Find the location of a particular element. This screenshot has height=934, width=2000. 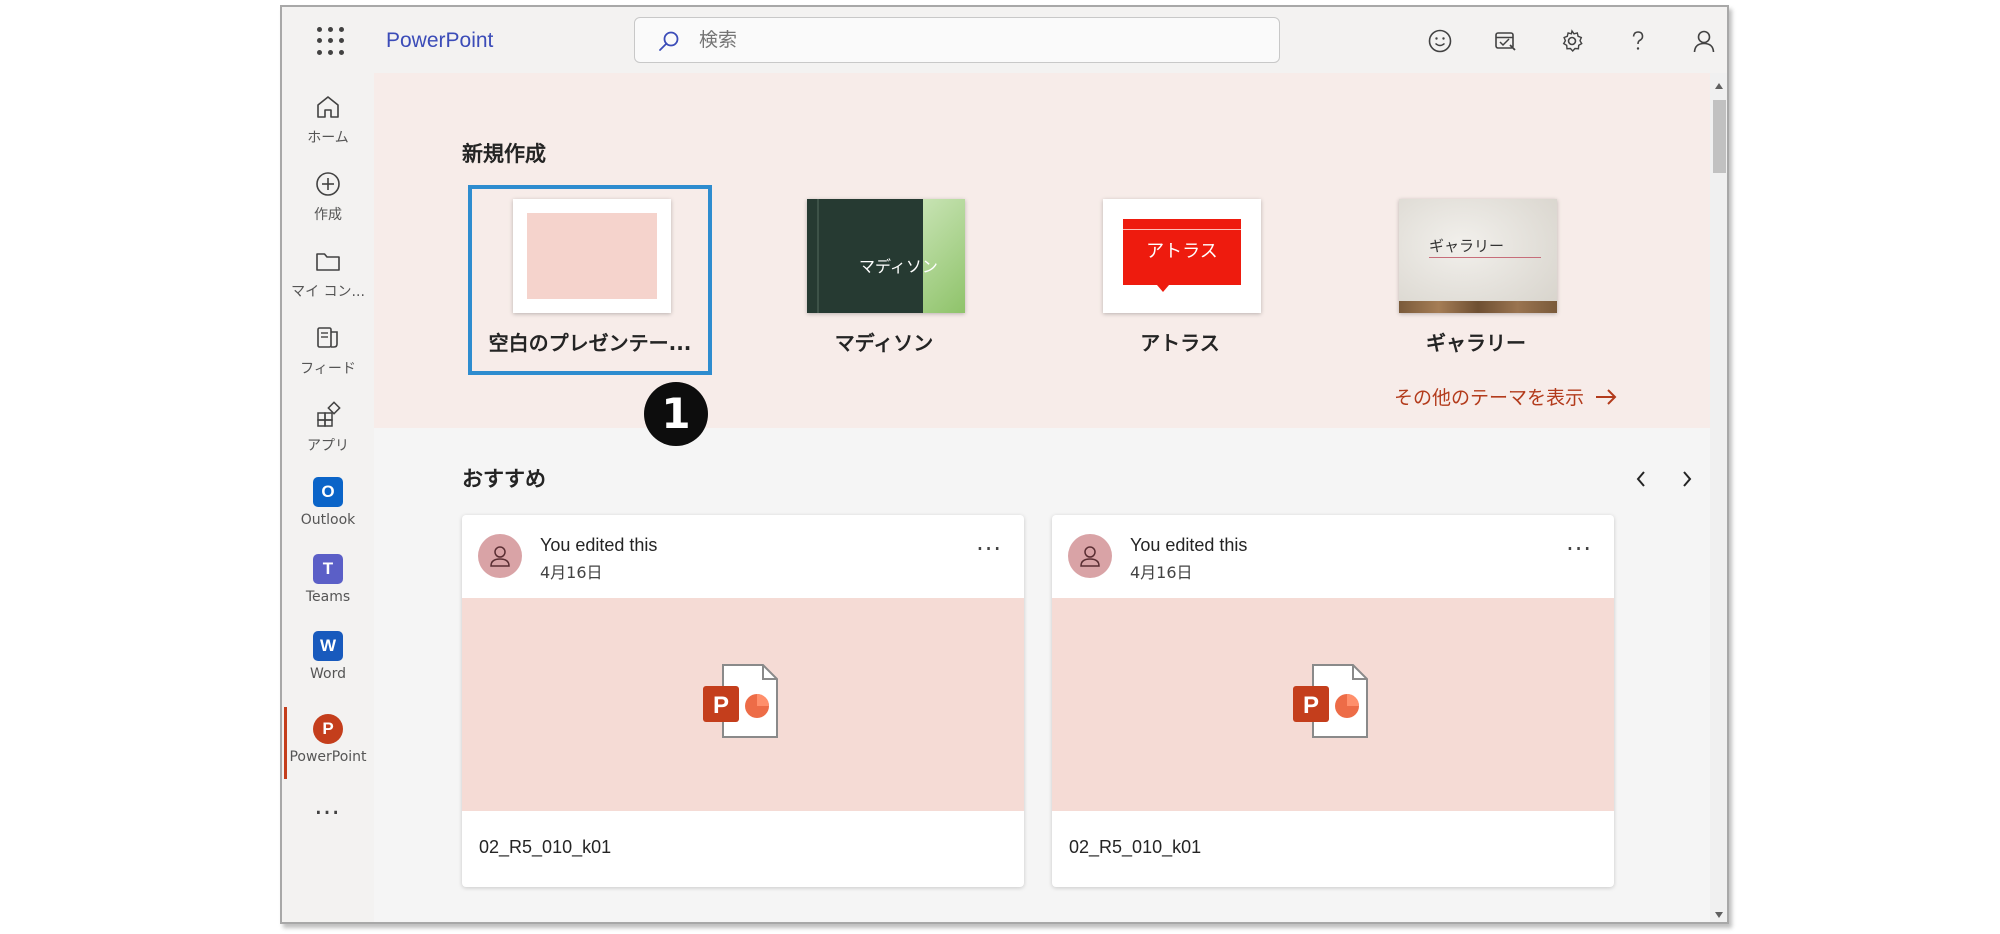

search-box is located at coordinates (957, 40).